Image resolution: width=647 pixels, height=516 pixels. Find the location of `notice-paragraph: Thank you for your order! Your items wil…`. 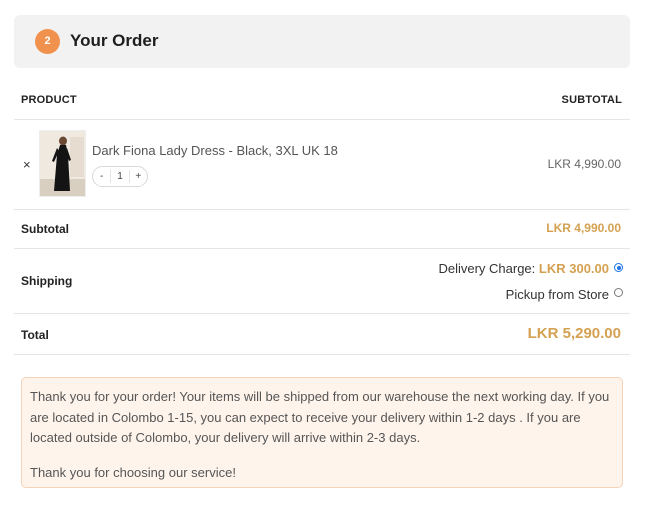

notice-paragraph: Thank you for your order! Your items wil… is located at coordinates (320, 417).